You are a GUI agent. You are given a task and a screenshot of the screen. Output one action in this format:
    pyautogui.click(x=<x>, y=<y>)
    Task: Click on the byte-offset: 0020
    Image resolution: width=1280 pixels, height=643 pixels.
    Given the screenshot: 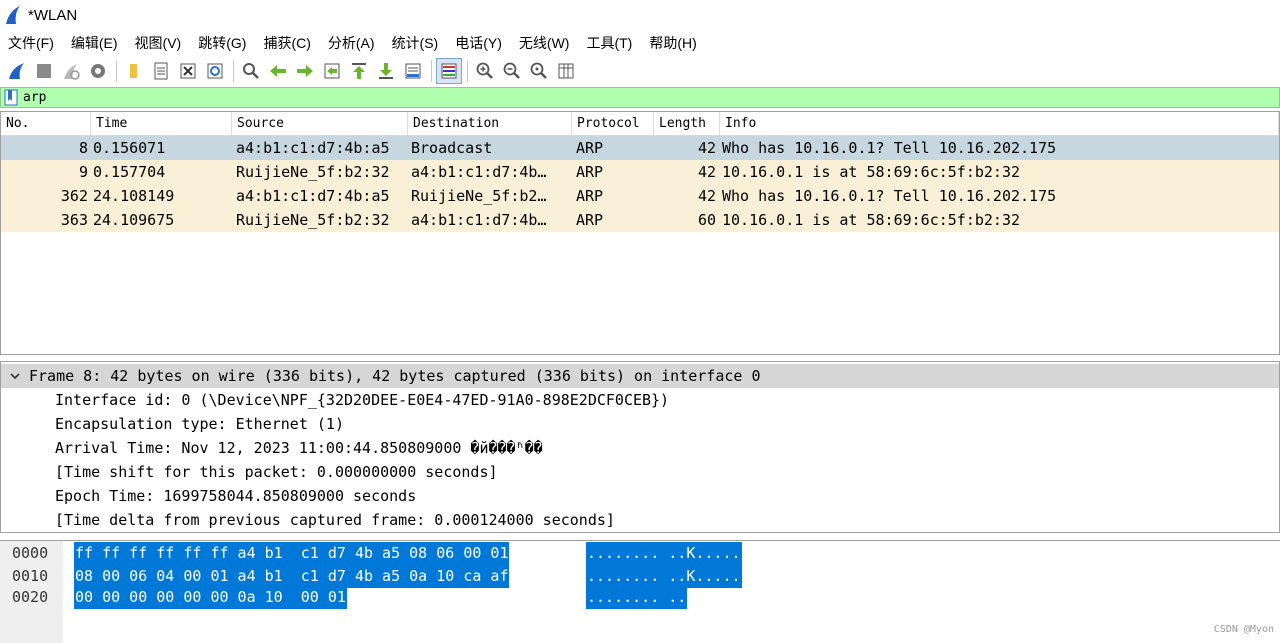 What is the action you would take?
    pyautogui.click(x=30, y=597)
    